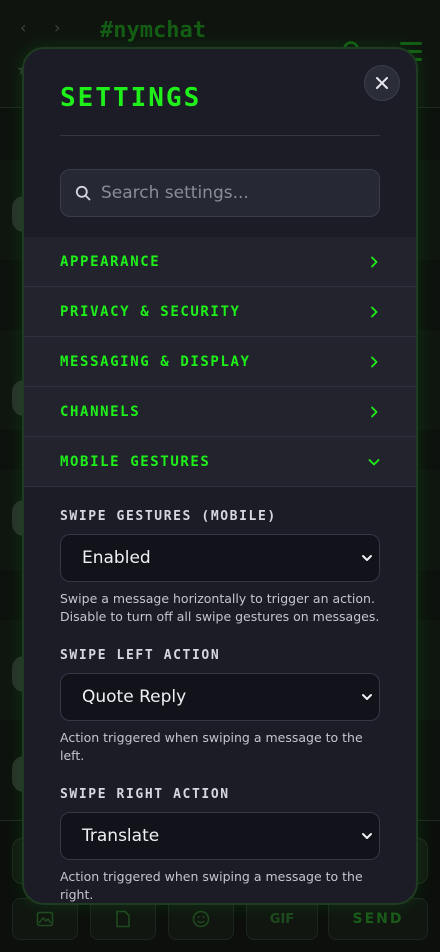 This screenshot has width=440, height=952. Describe the element at coordinates (110, 261) in the screenshot. I see `section-label: APPEARANCE` at that location.